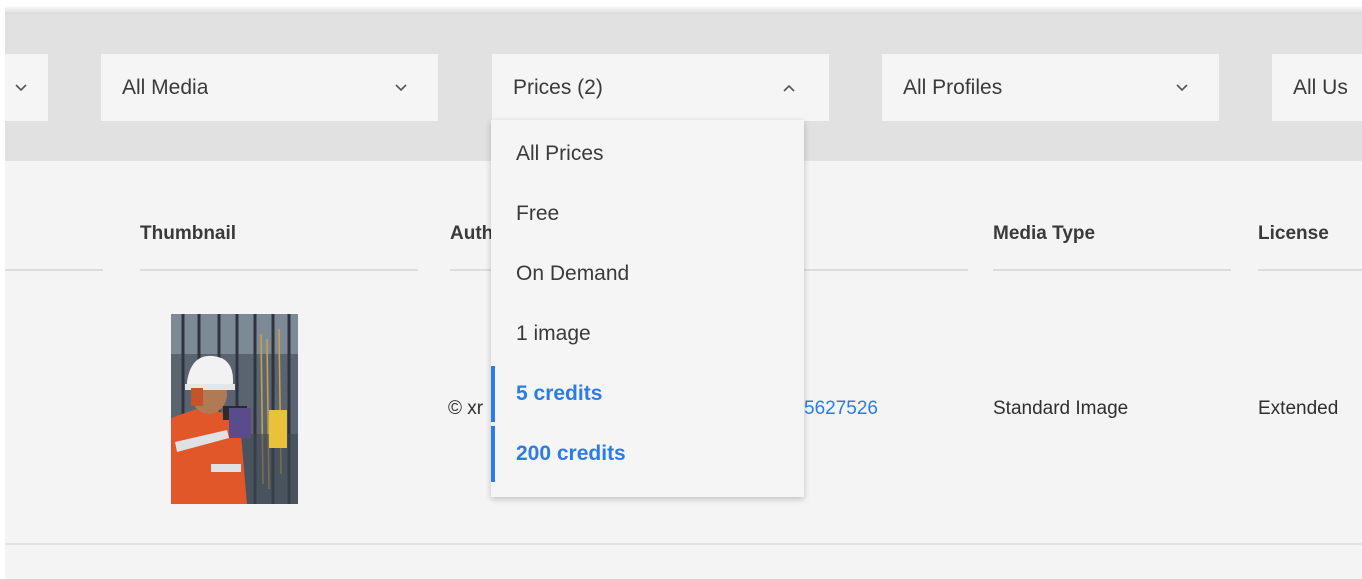  Describe the element at coordinates (2, 289) in the screenshot. I see `left-edge` at that location.